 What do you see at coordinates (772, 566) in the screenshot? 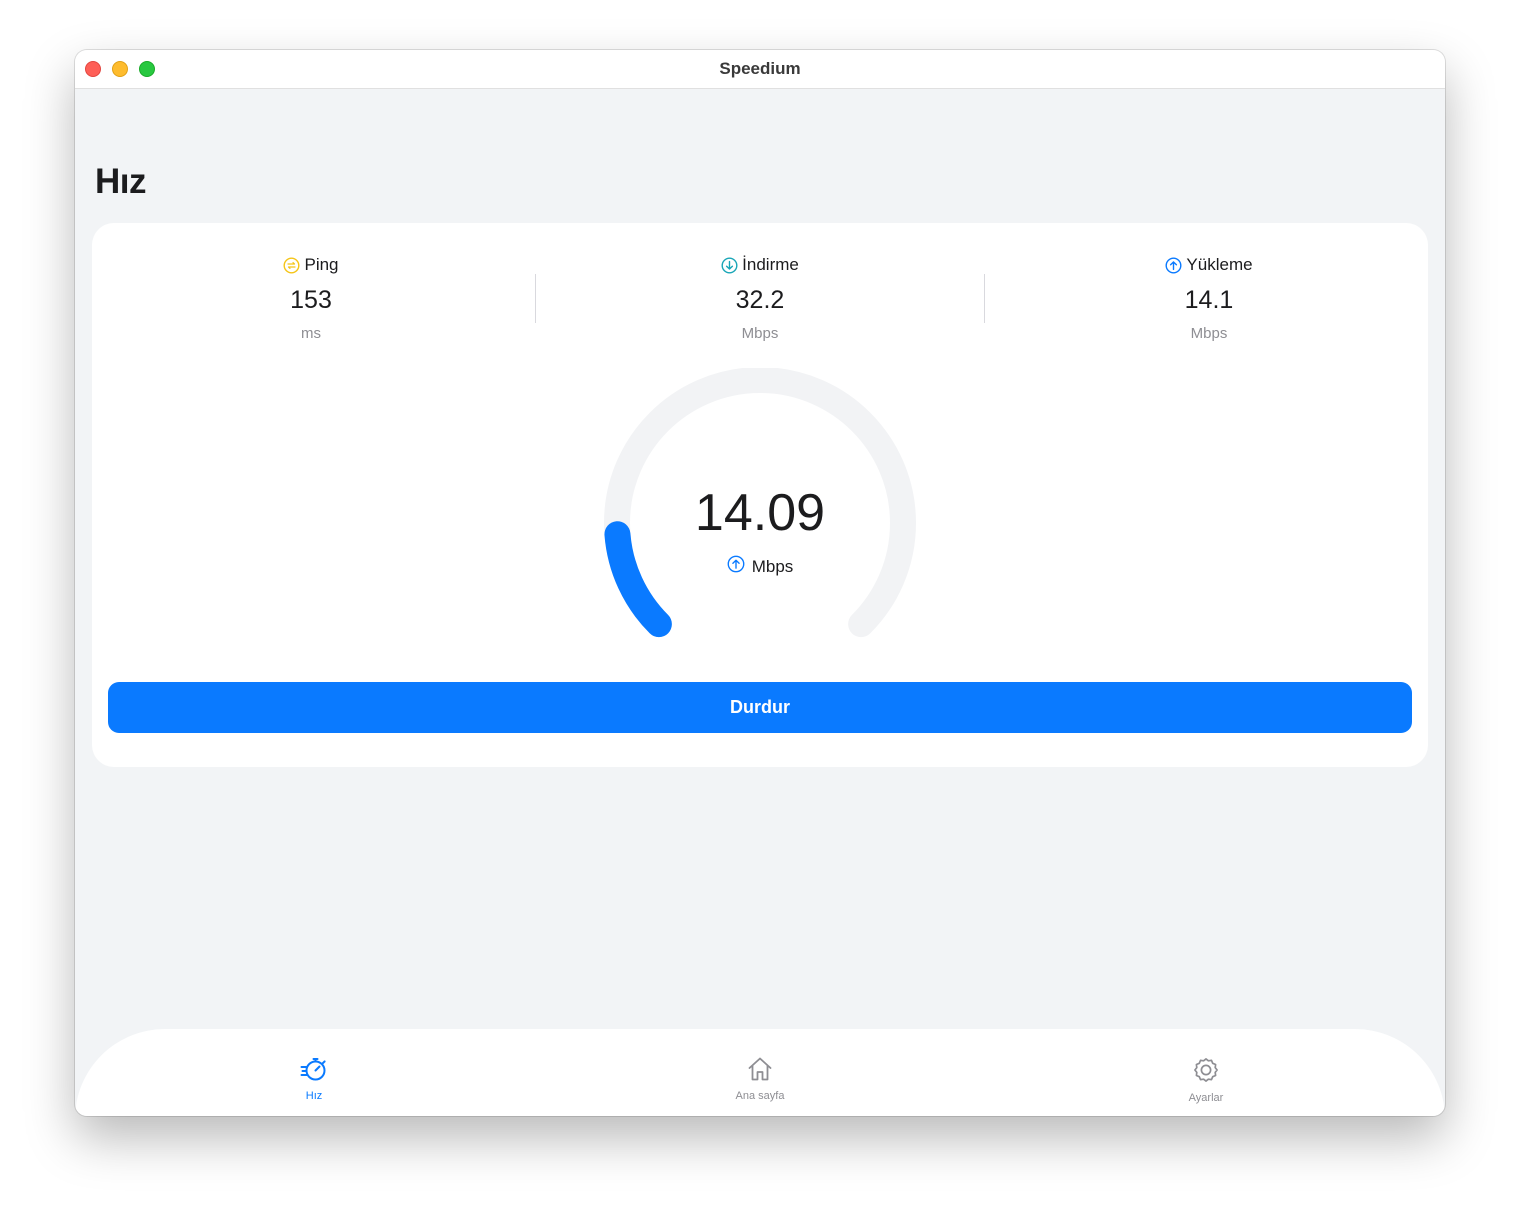
I see `gauge-unit: Mbps` at bounding box center [772, 566].